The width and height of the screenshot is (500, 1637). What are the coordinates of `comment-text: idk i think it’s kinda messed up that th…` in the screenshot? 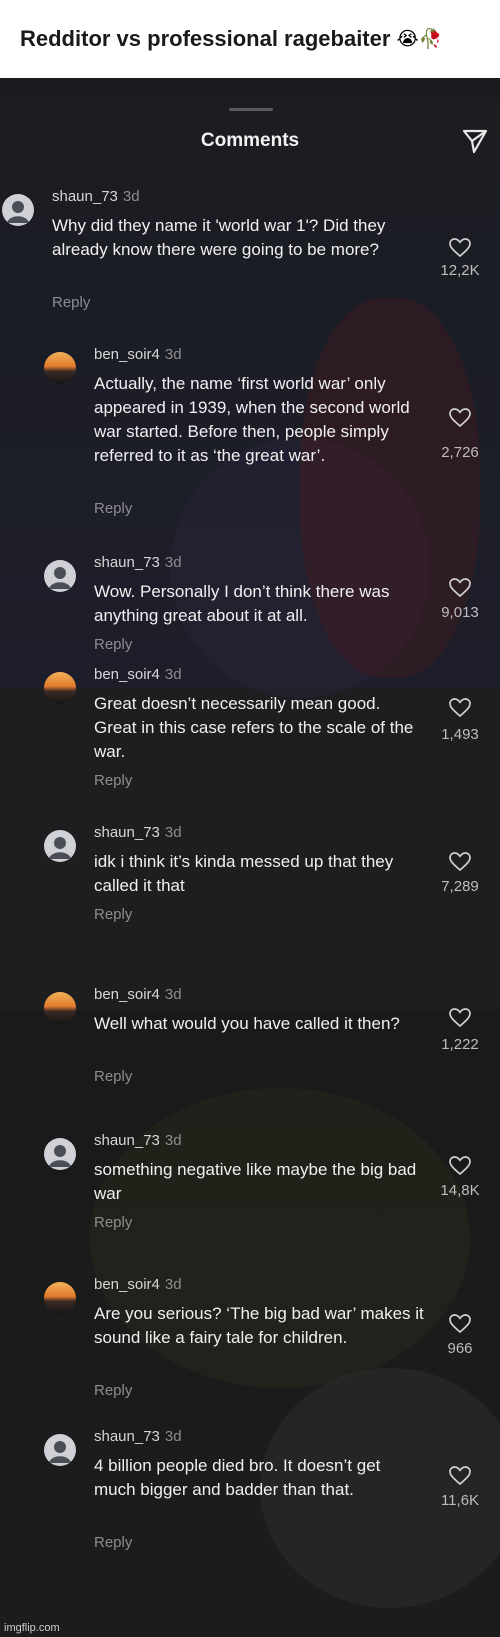 It's located at (244, 873).